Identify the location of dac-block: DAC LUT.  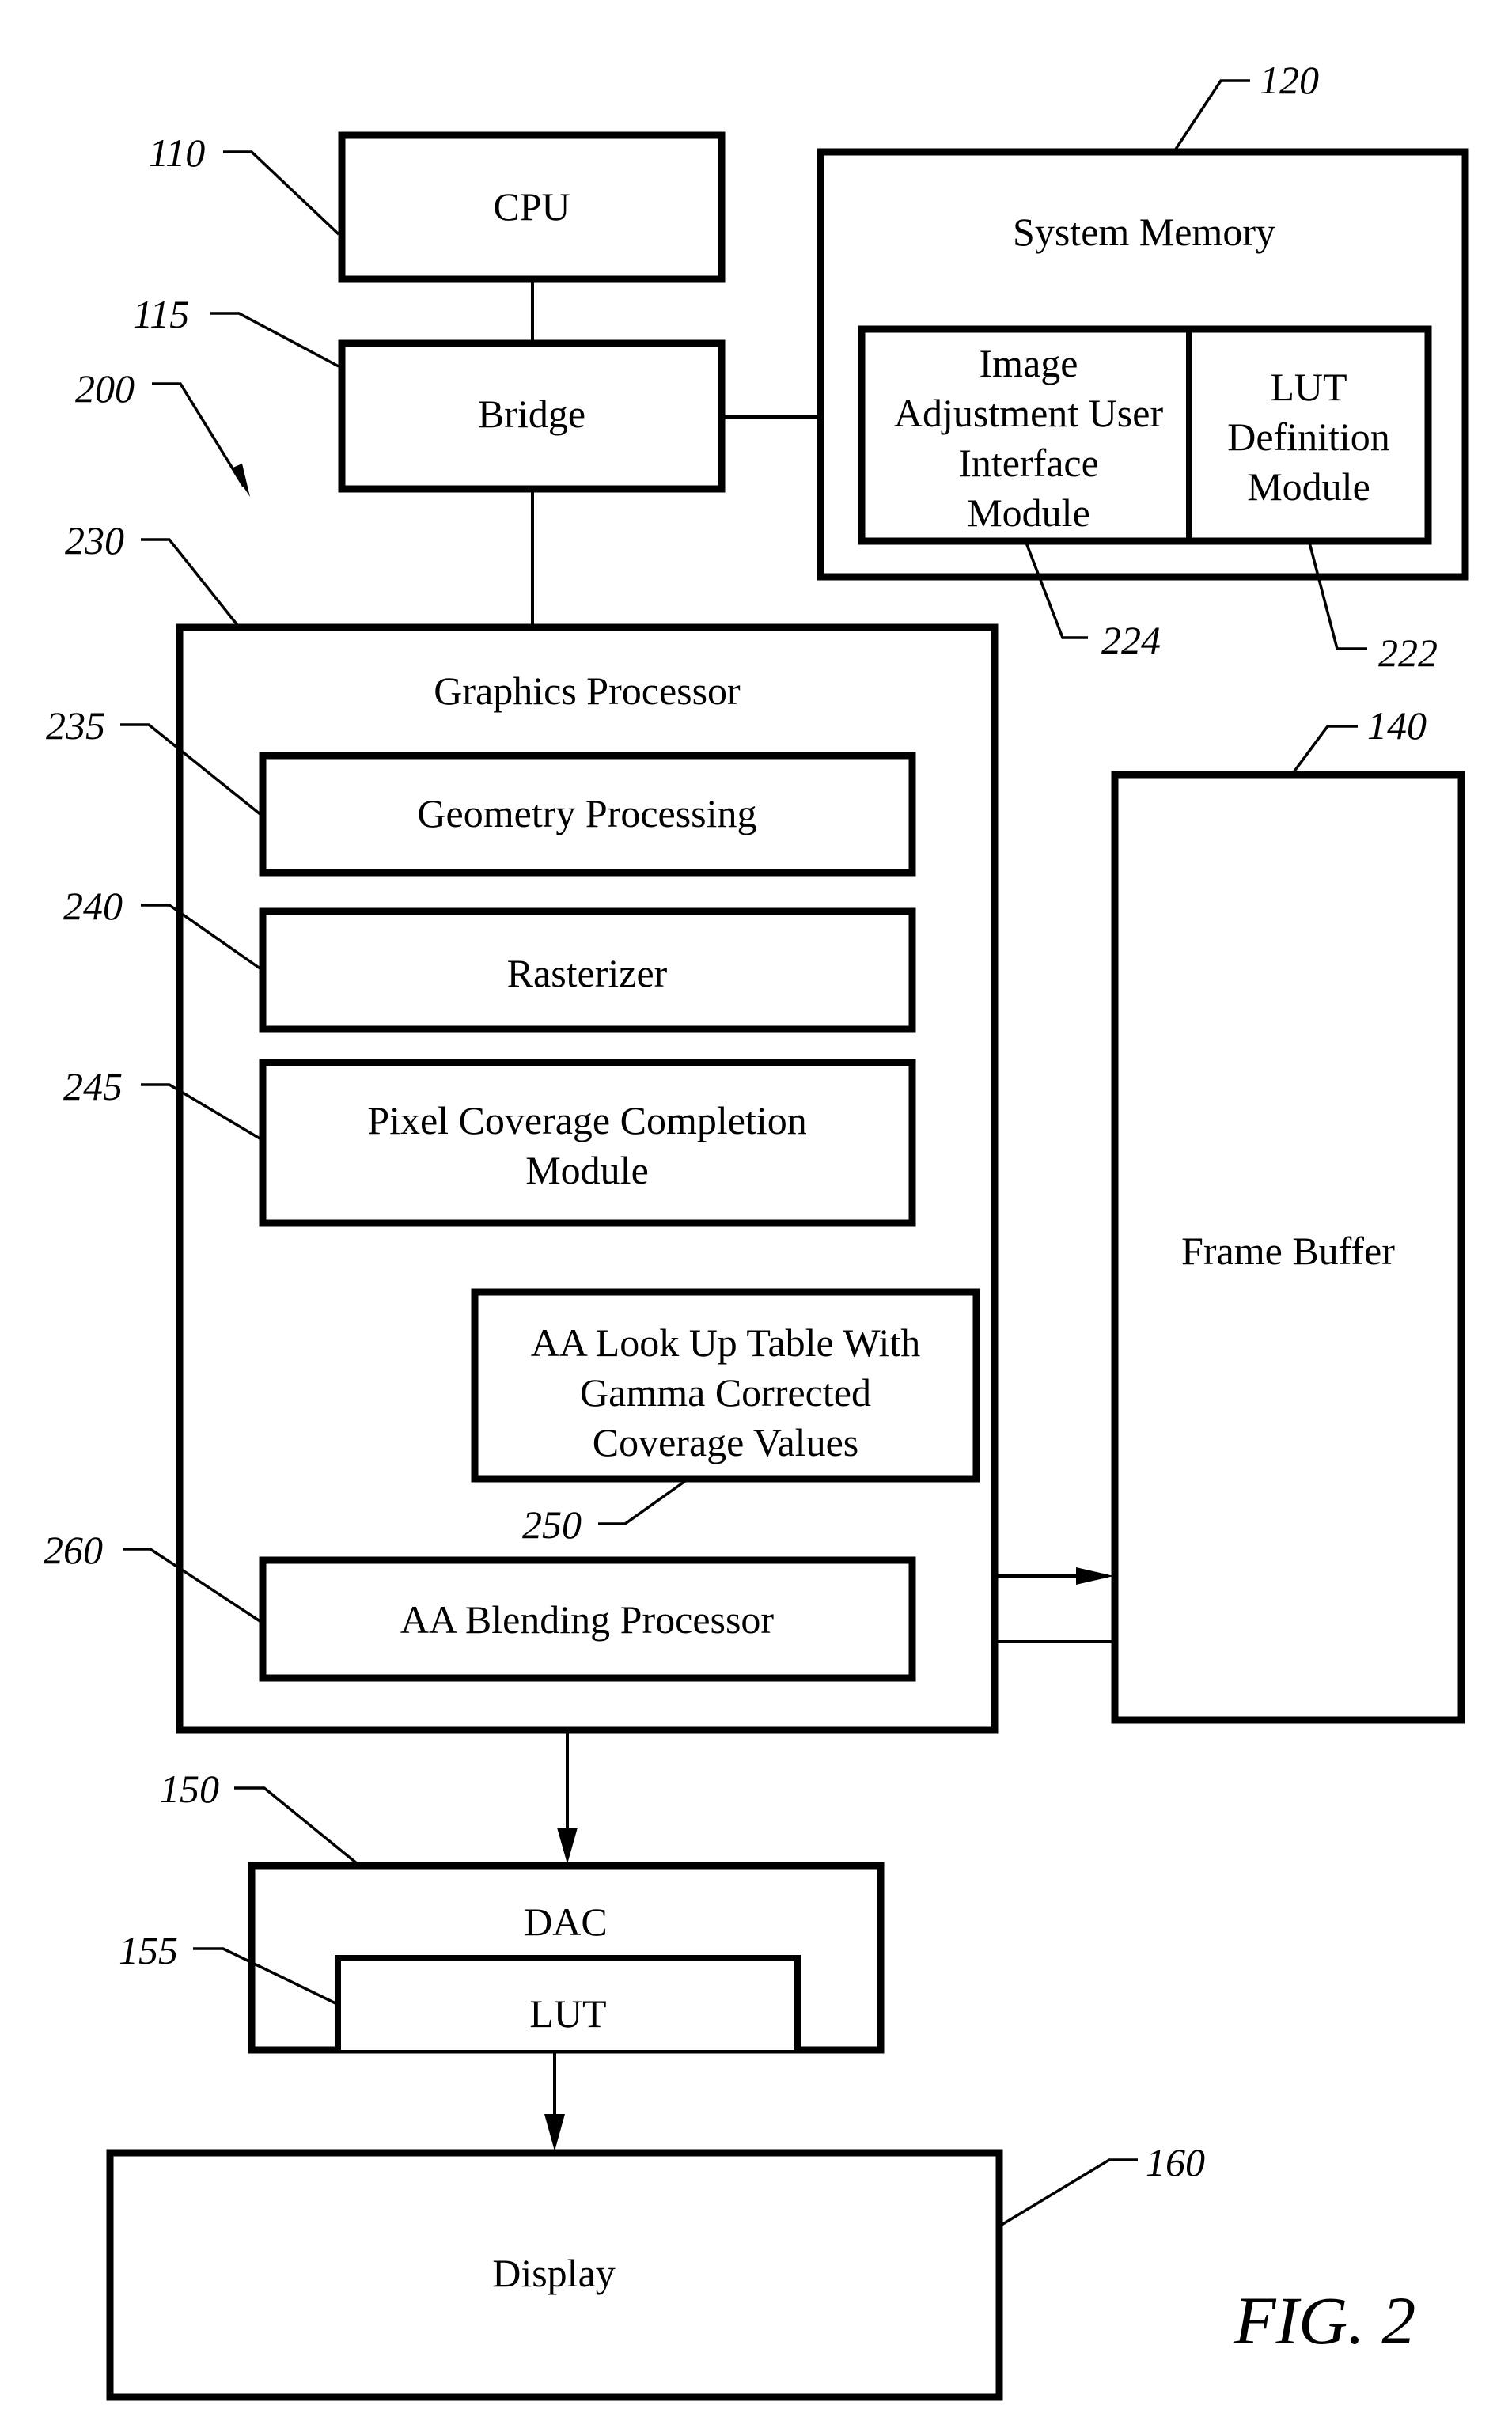
(566, 1958).